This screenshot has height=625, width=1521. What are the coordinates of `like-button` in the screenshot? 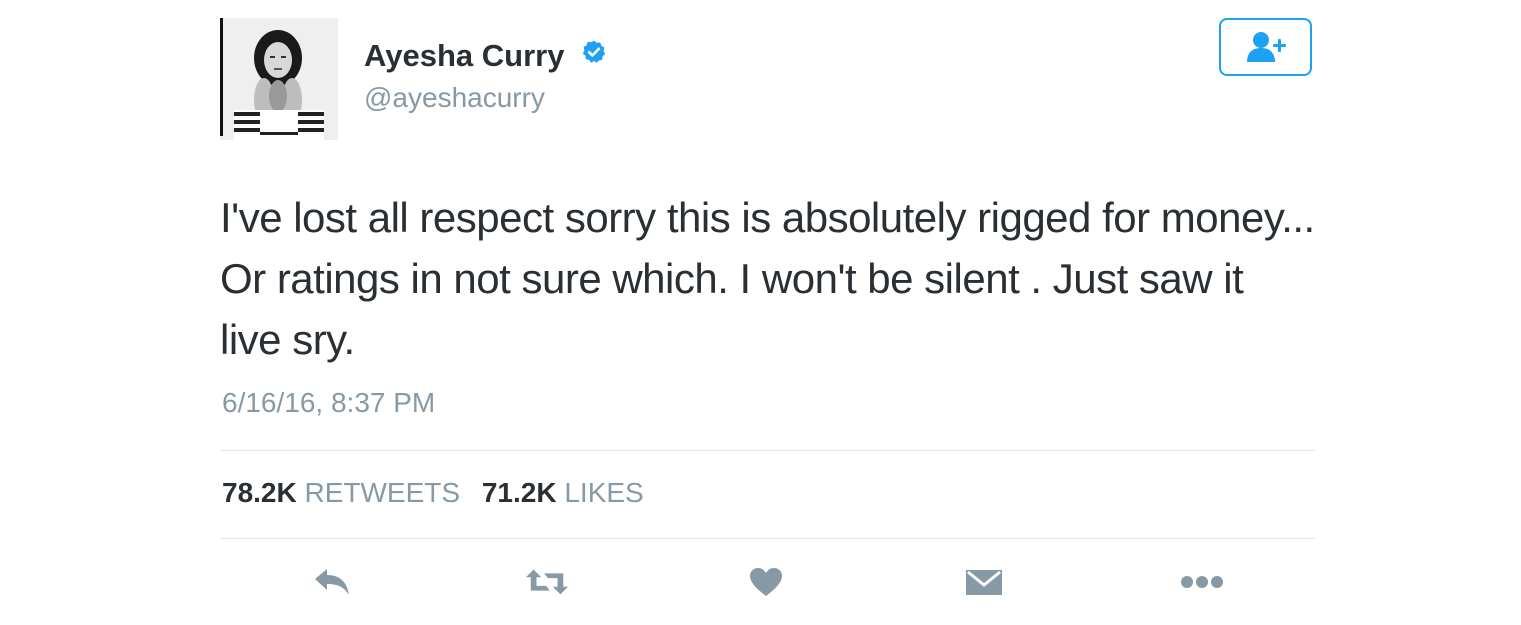 It's located at (766, 582).